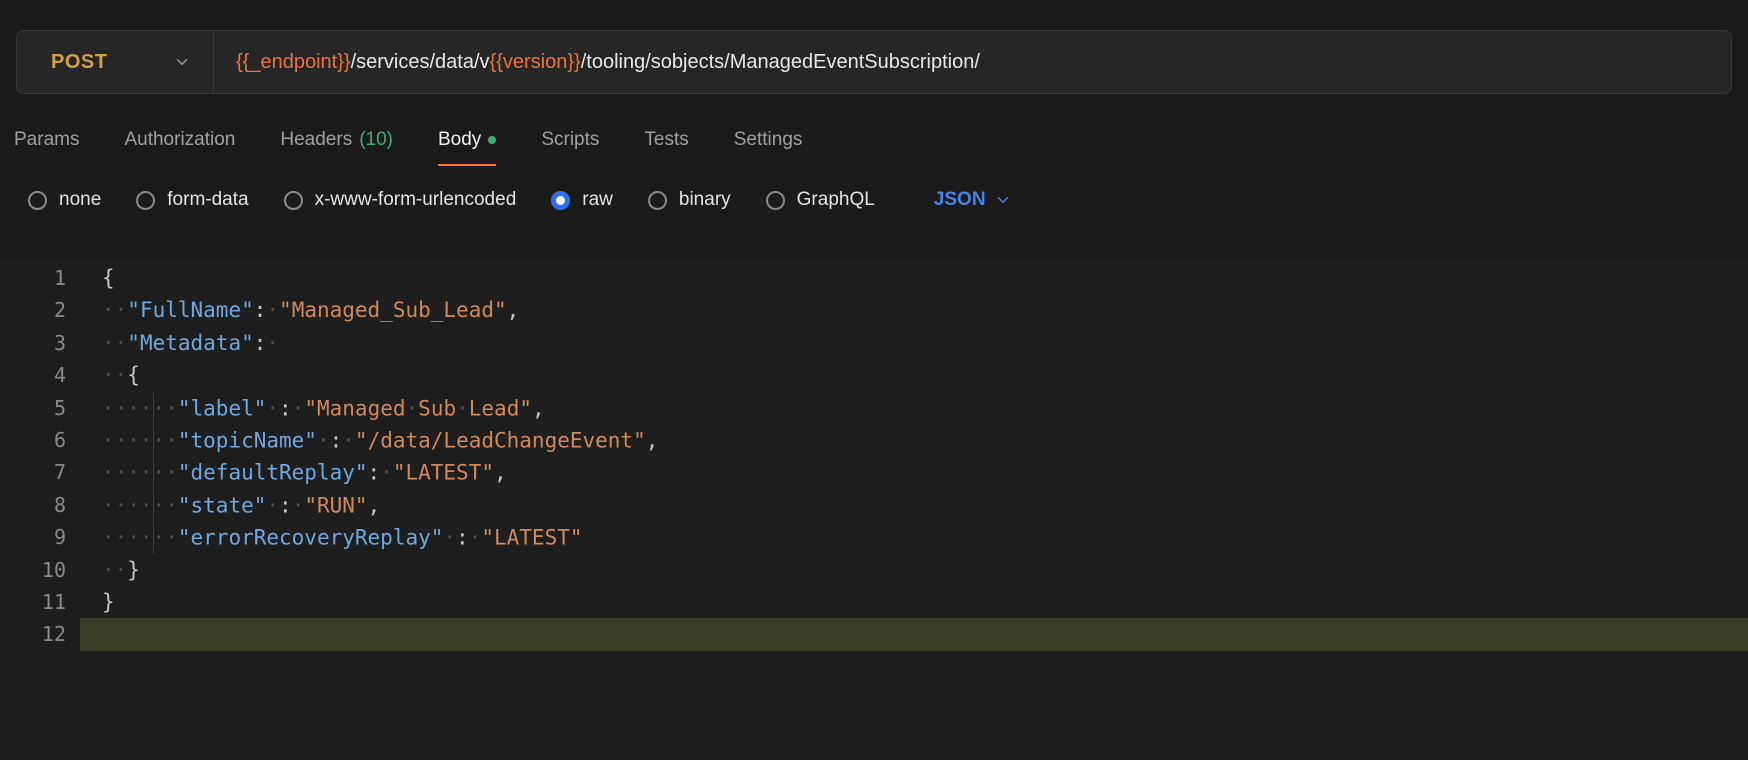  What do you see at coordinates (115, 62) in the screenshot?
I see `method-select: POST` at bounding box center [115, 62].